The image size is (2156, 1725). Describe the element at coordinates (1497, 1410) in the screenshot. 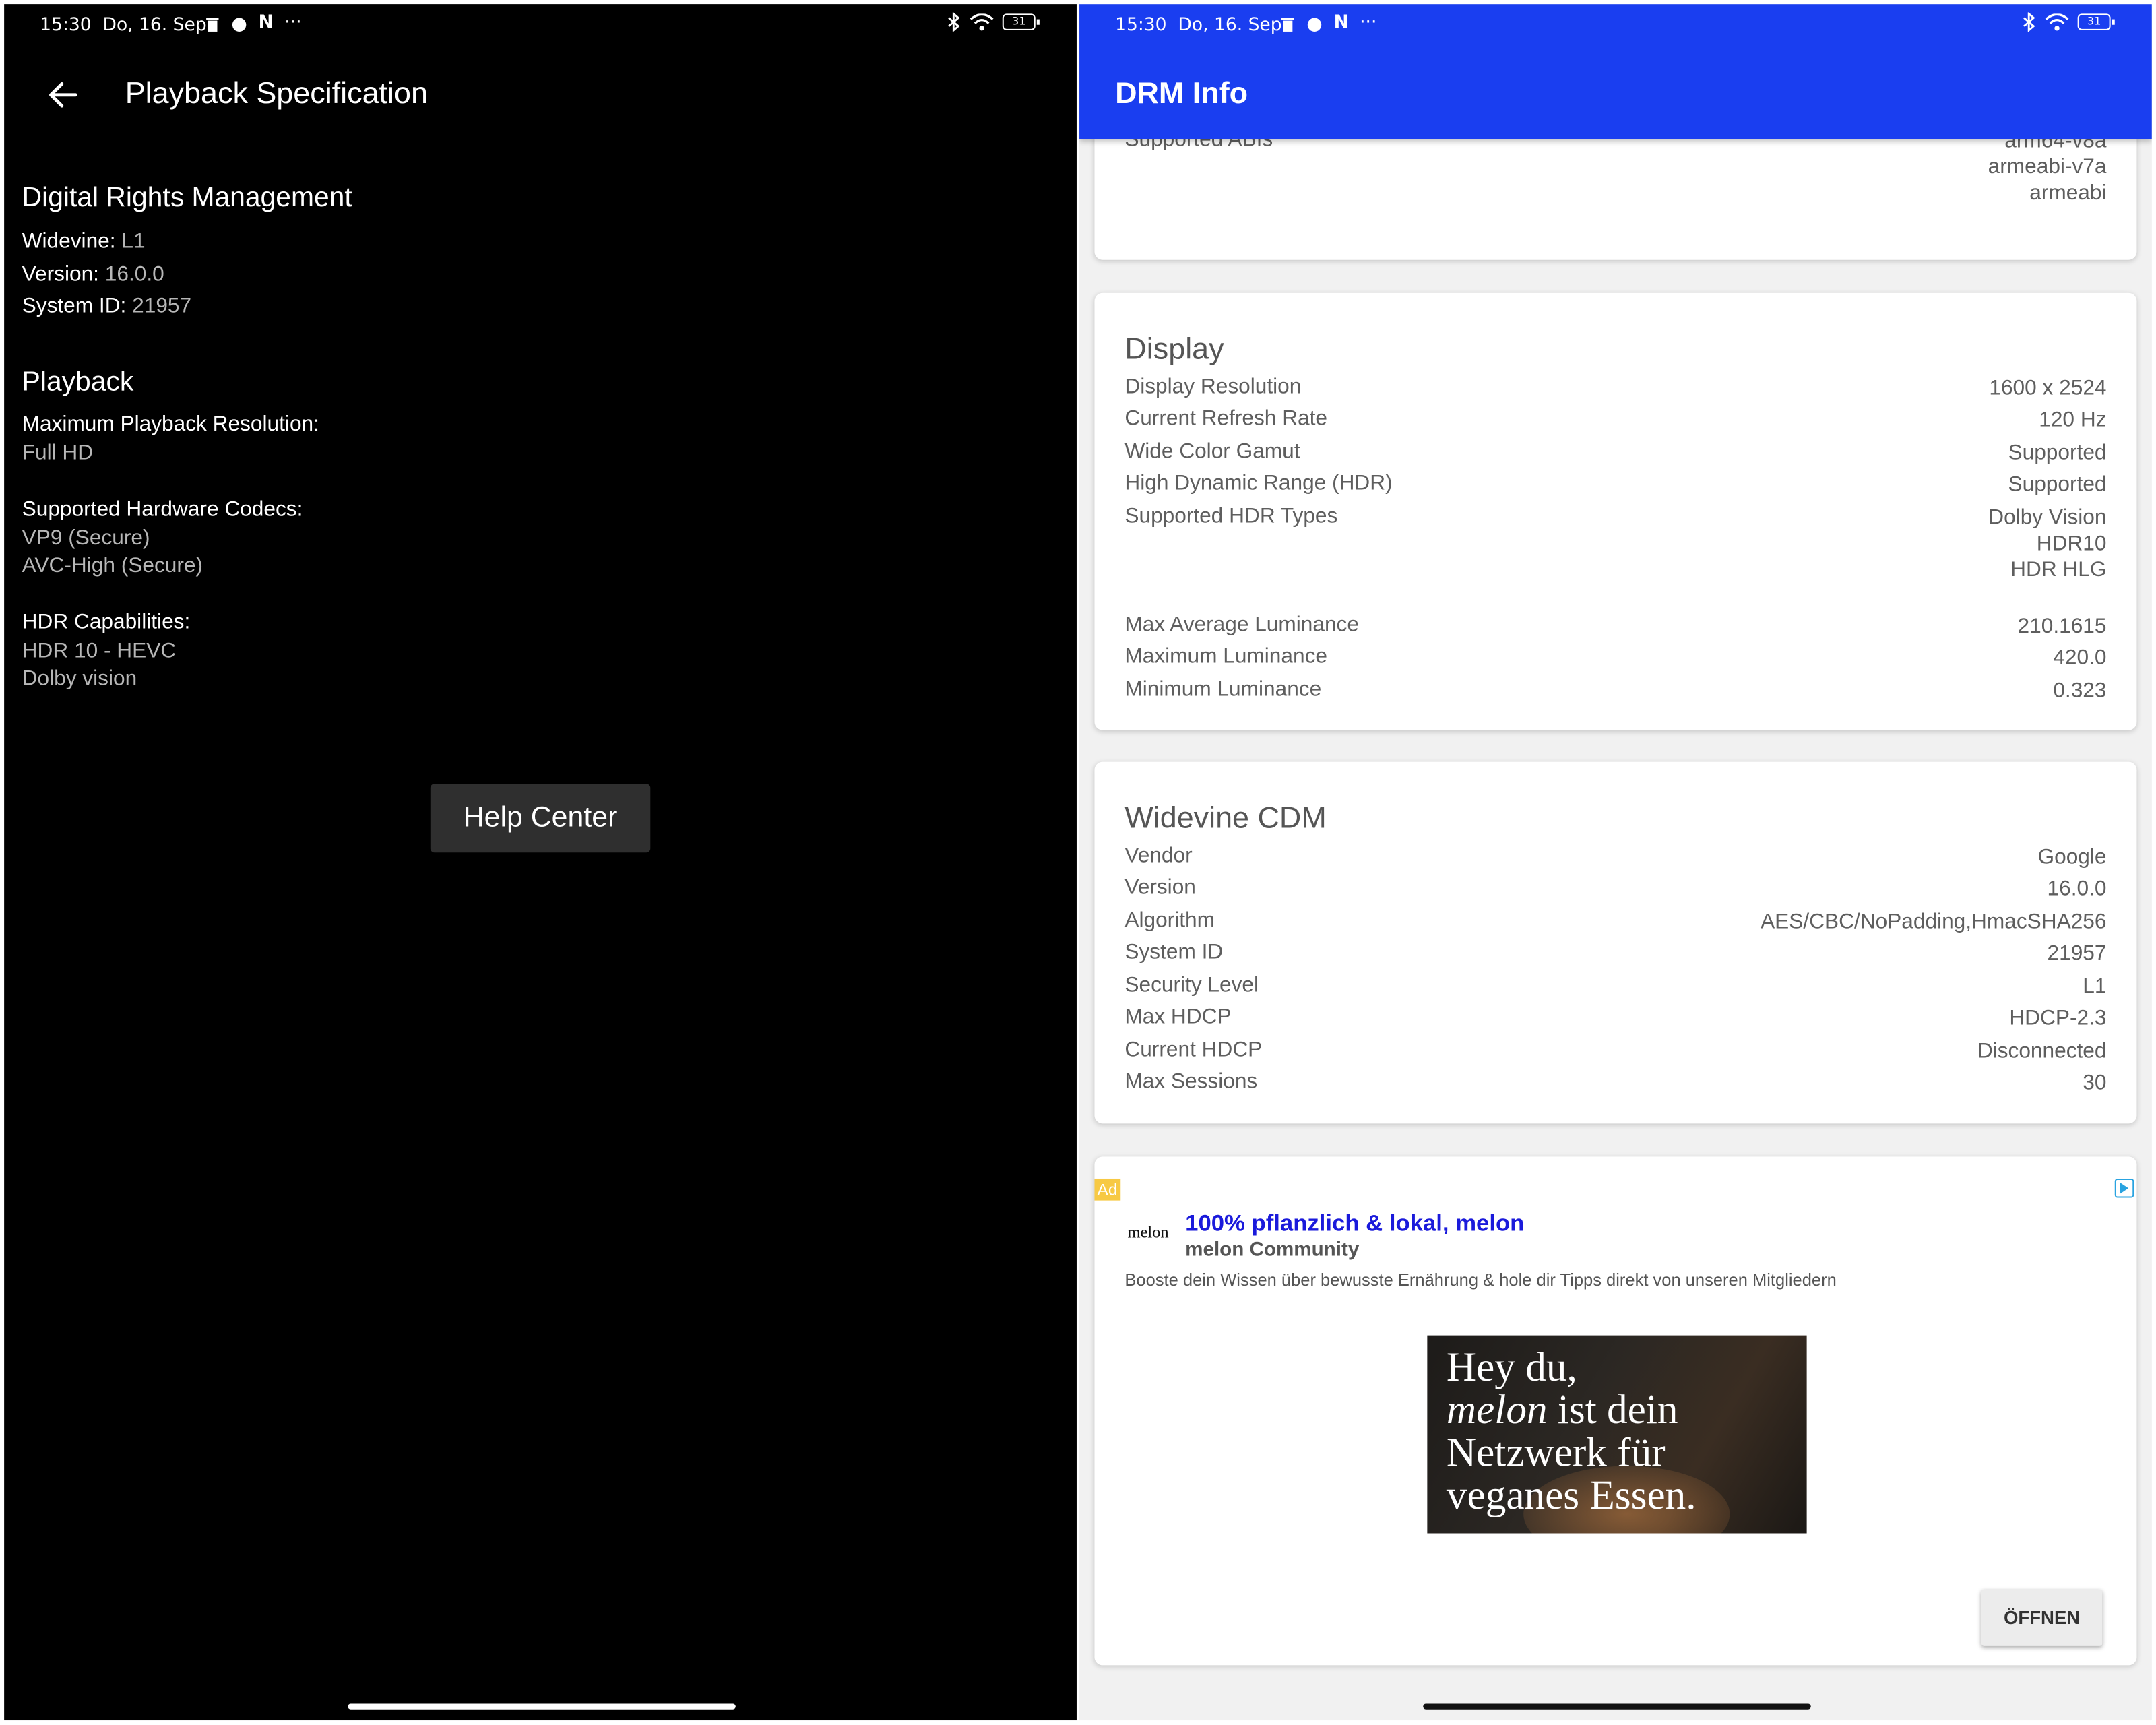

I see `ad-image-italic-text: melon` at that location.